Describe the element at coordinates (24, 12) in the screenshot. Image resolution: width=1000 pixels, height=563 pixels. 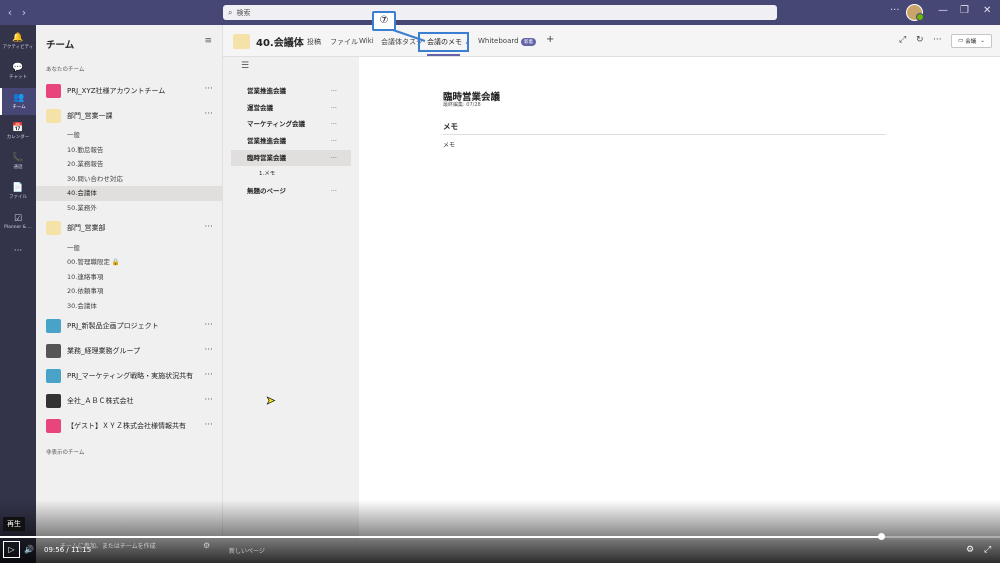
I see `forward-arrow-icon: ›` at that location.